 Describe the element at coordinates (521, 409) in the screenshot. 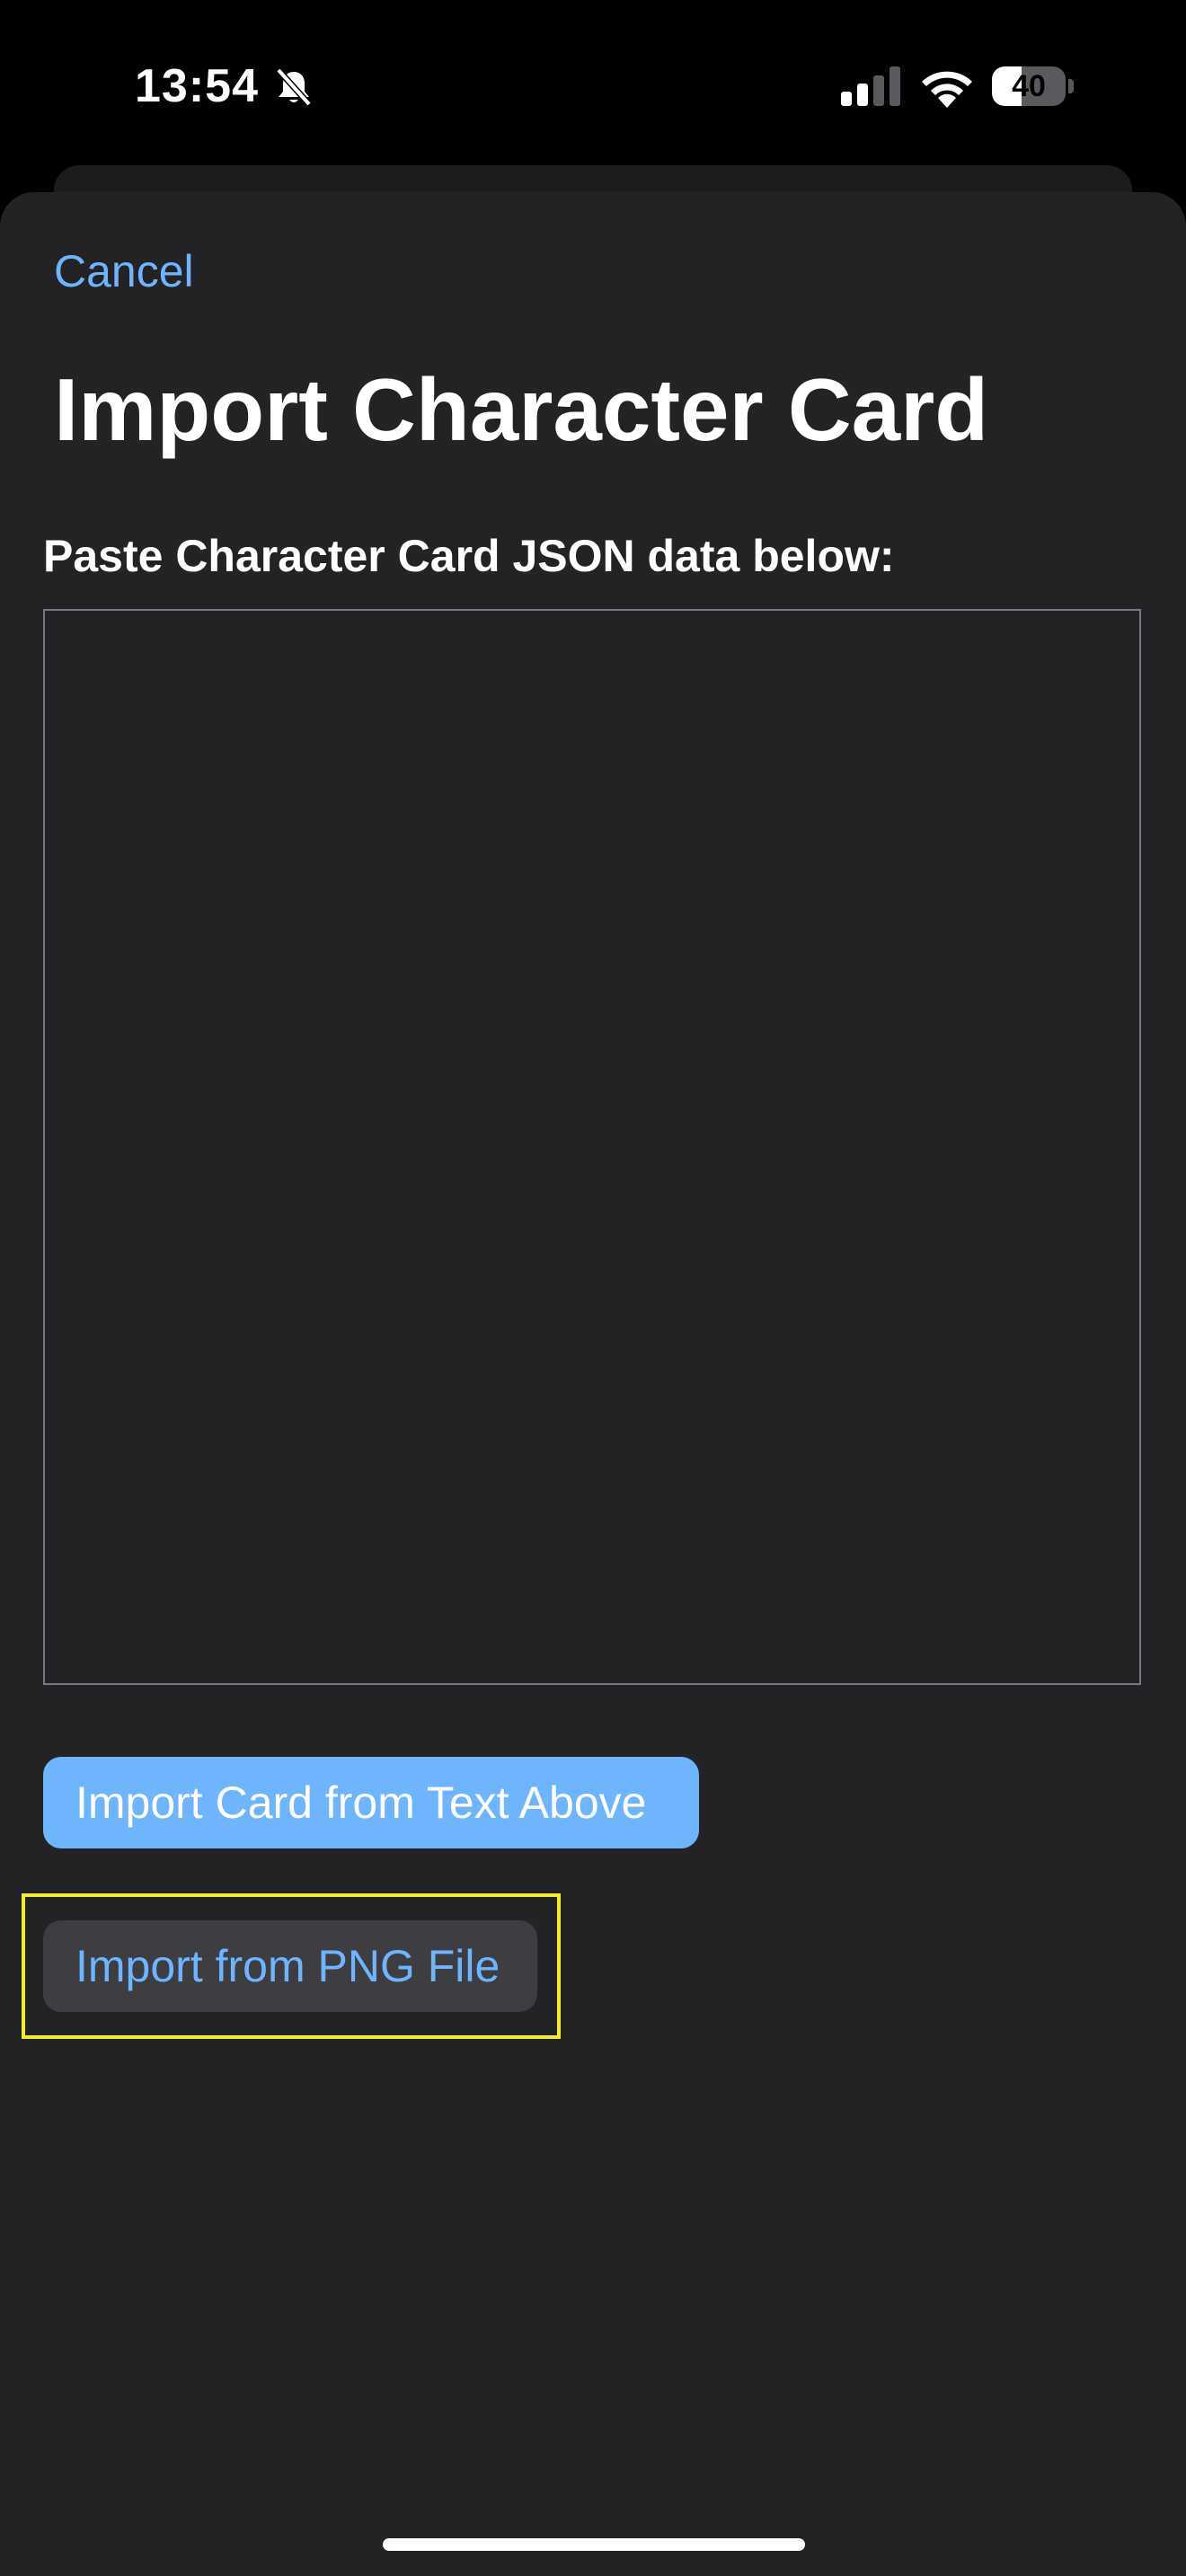

I see `page-title: Import Character Card` at that location.